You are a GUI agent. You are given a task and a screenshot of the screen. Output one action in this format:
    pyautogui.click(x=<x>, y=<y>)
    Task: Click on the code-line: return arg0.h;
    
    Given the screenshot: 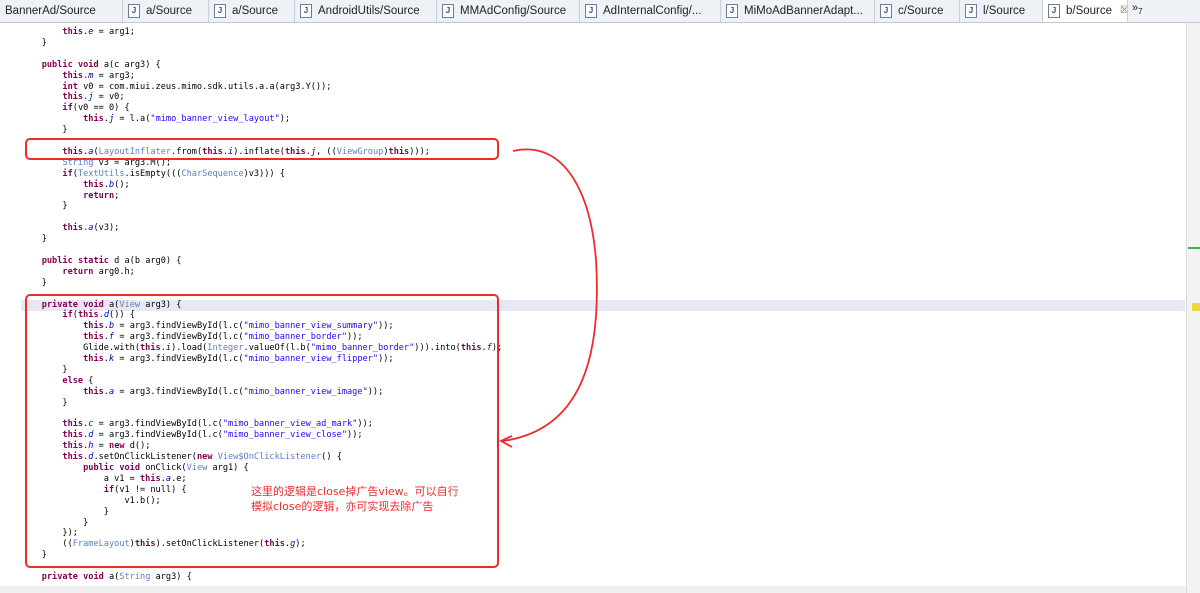 What is the action you would take?
    pyautogui.click(x=603, y=272)
    